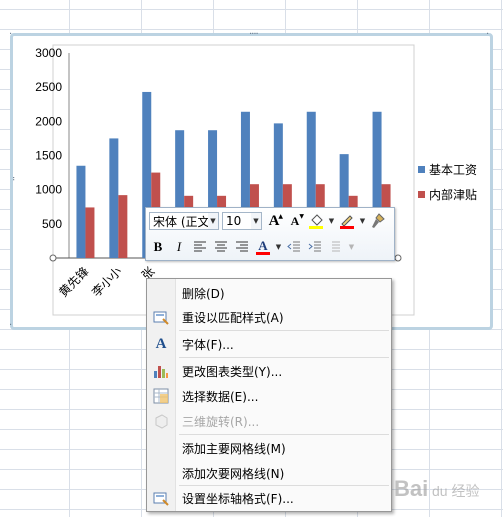 Image resolution: width=503 pixels, height=517 pixels. I want to click on italic-icon: I, so click(179, 246).